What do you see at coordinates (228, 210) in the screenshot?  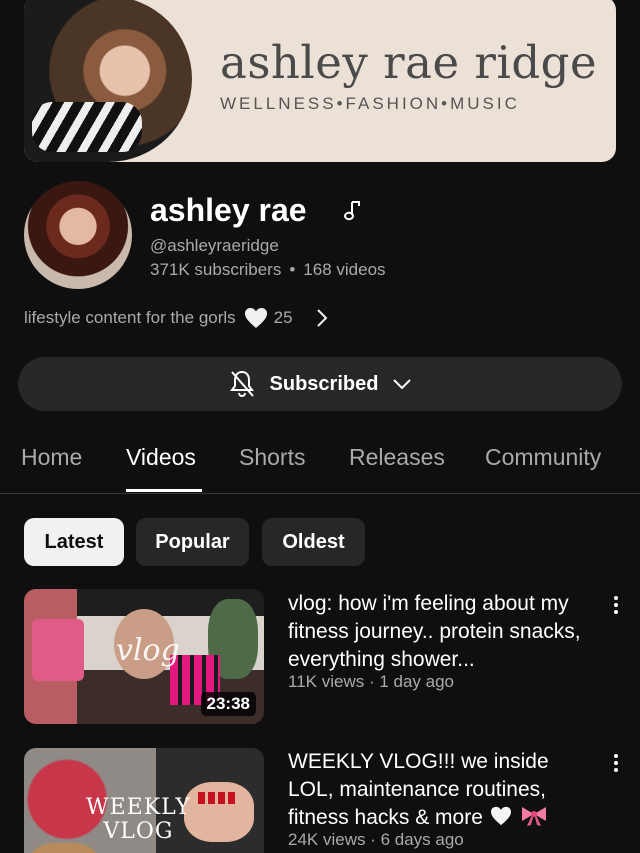 I see `channel-name: ashley rae` at bounding box center [228, 210].